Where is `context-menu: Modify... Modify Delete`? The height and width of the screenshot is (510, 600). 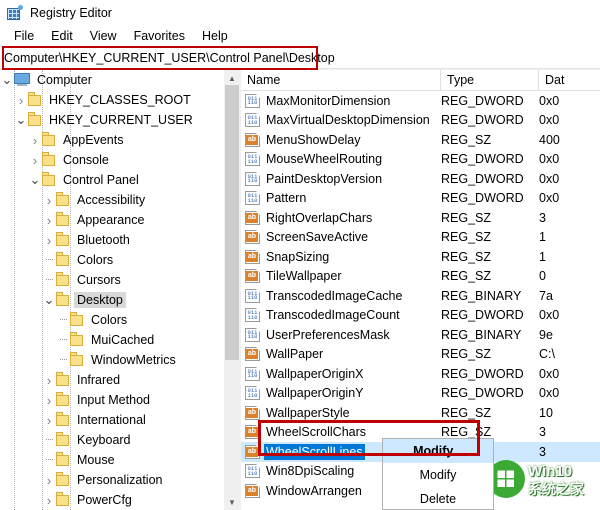 context-menu: Modify... Modify Delete is located at coordinates (438, 474).